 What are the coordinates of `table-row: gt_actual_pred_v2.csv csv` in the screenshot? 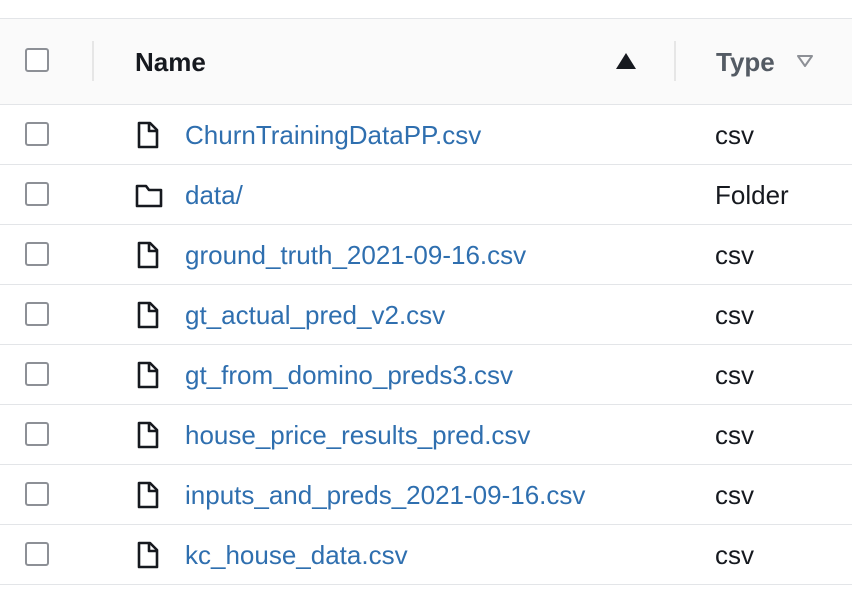 It's located at (426, 315).